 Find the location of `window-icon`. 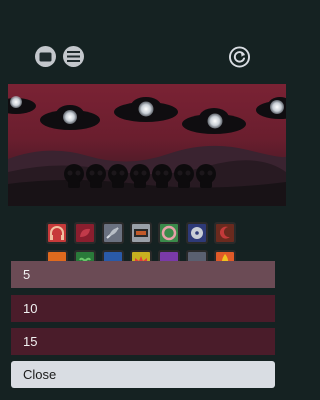

window-icon is located at coordinates (45, 56).